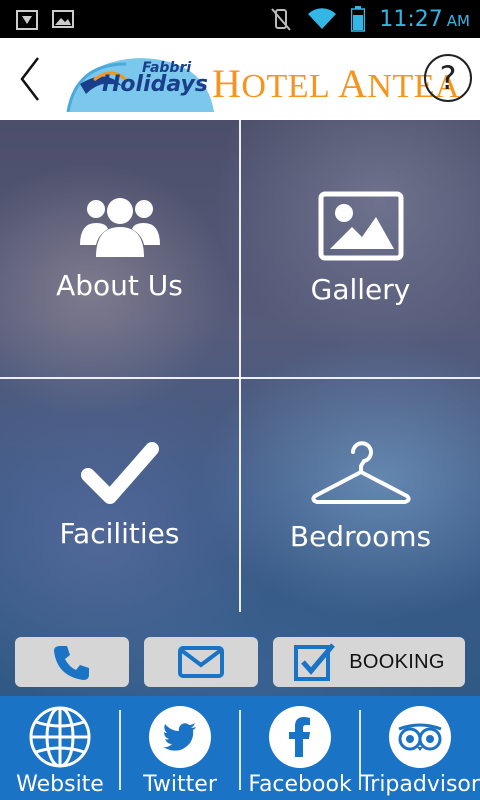 This screenshot has width=480, height=800. What do you see at coordinates (360, 226) in the screenshot?
I see `picture-icon` at bounding box center [360, 226].